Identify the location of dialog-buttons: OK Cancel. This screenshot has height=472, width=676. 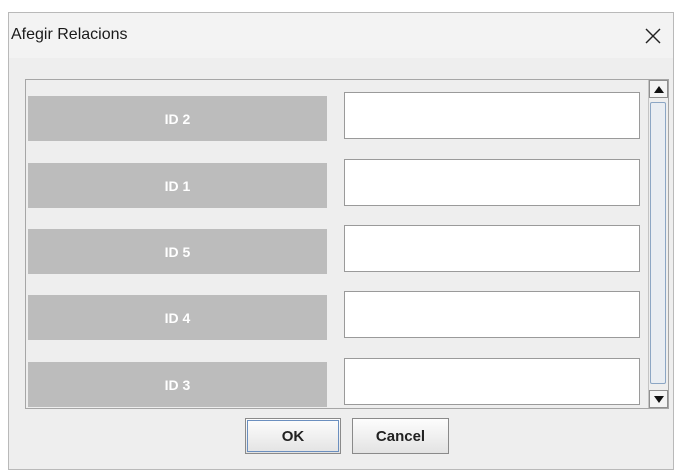
(341, 438).